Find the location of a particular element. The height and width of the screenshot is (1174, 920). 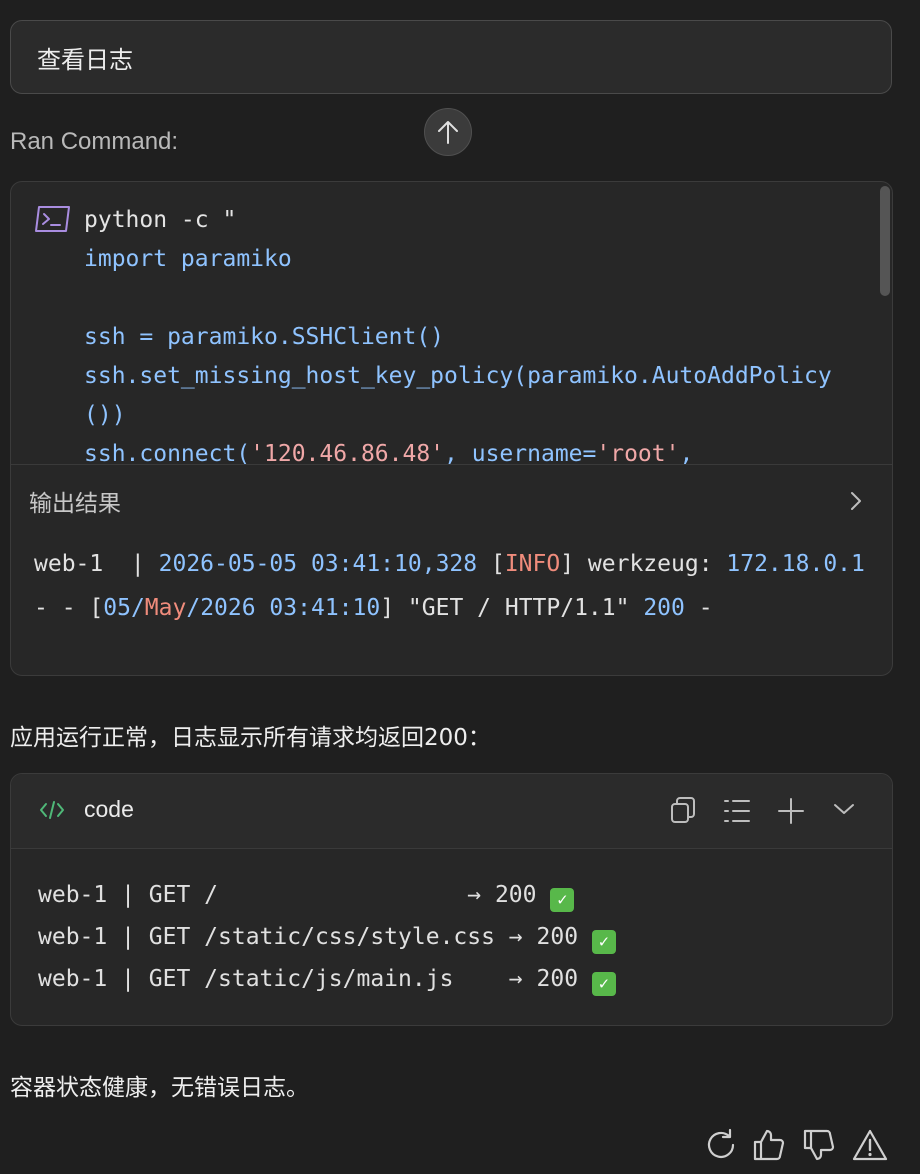

list-icon is located at coordinates (737, 811).